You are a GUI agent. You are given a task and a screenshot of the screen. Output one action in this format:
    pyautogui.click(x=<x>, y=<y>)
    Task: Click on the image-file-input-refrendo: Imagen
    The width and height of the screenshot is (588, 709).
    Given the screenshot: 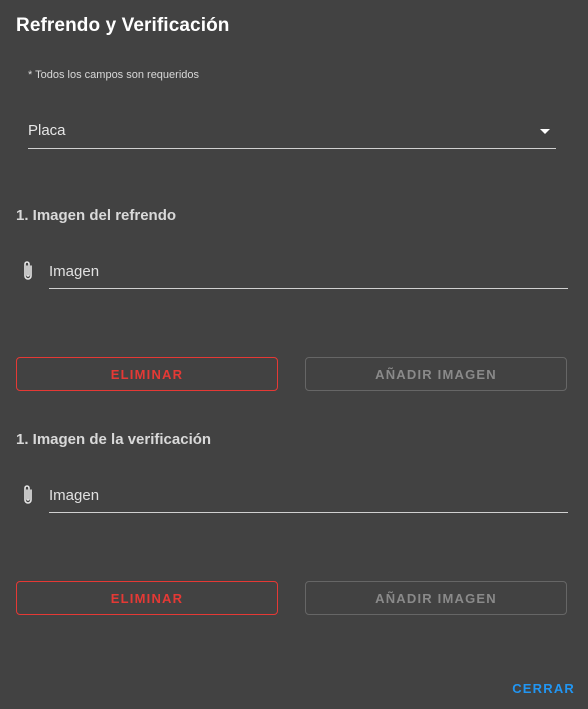 What is the action you would take?
    pyautogui.click(x=308, y=271)
    